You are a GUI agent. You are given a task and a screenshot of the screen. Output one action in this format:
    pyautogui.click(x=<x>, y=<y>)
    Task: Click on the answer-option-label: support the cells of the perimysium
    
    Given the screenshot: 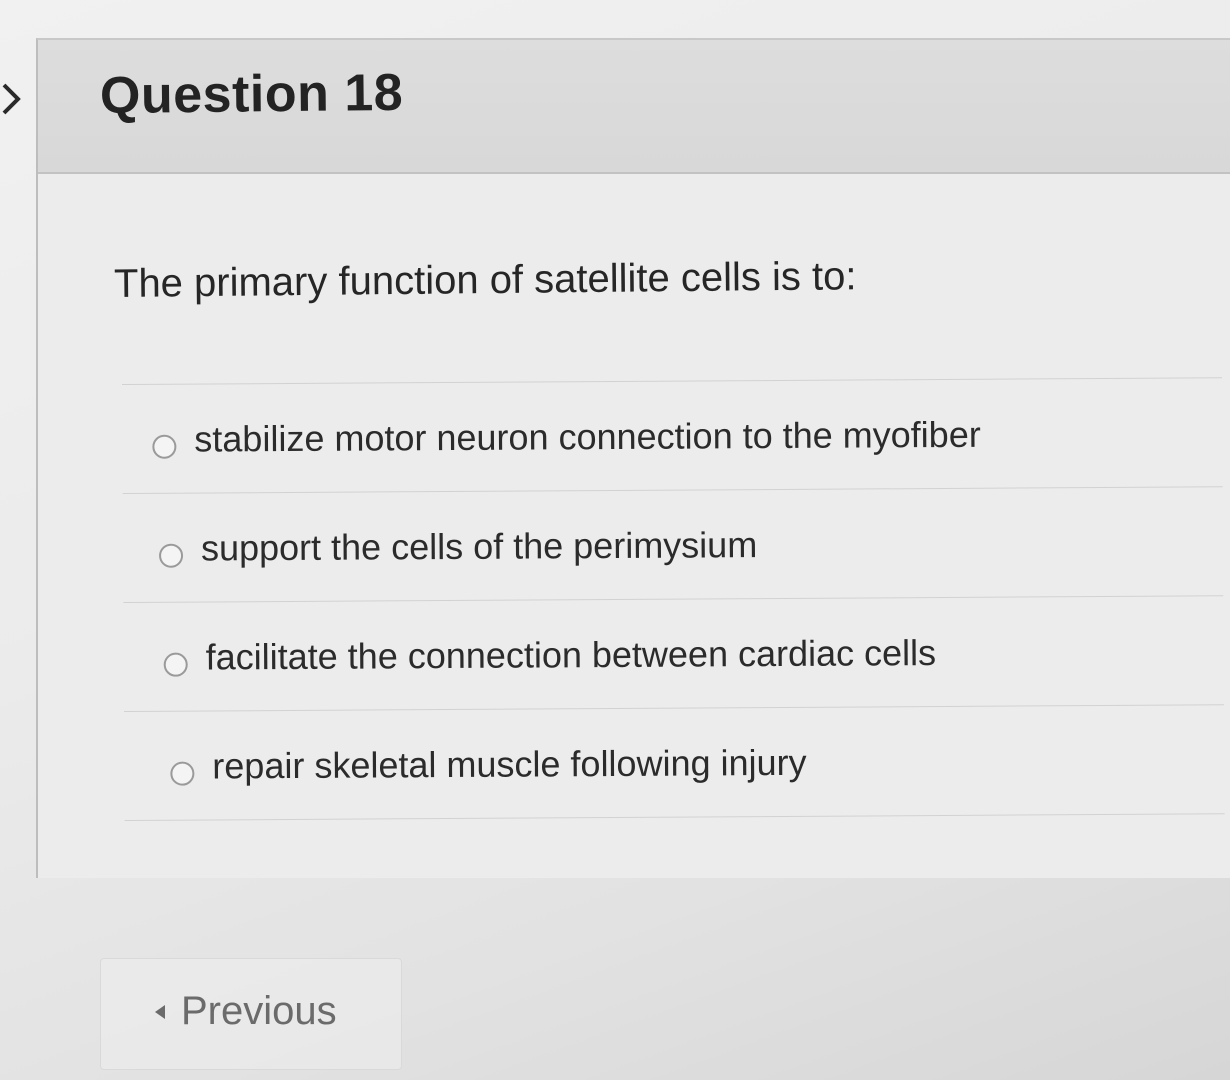 What is the action you would take?
    pyautogui.click(x=479, y=546)
    